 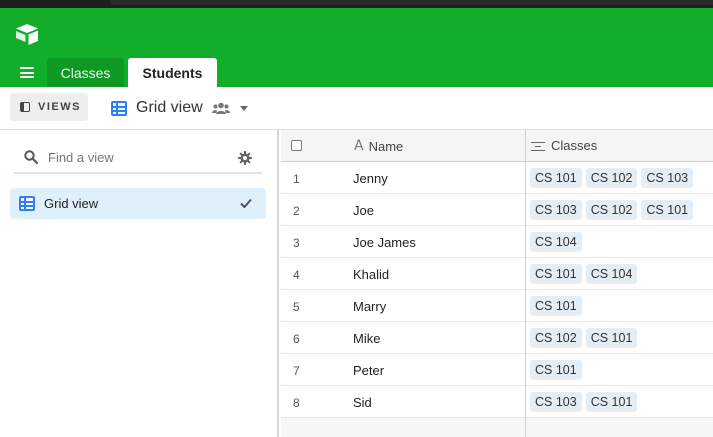 What do you see at coordinates (497, 274) in the screenshot?
I see `table-row: 4 Khalid CS 101 CS 104` at bounding box center [497, 274].